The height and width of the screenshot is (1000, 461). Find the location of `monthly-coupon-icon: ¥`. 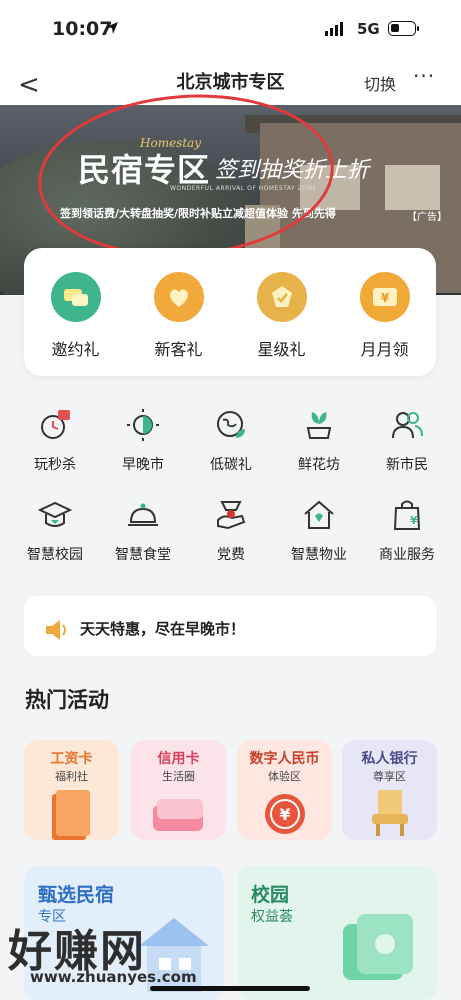

monthly-coupon-icon: ¥ is located at coordinates (384, 297).